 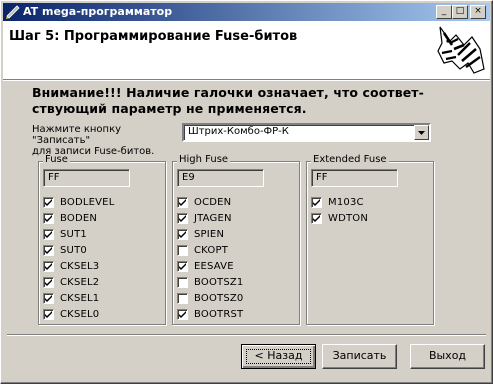 I want to click on high-fuse-value-field: E9, so click(x=220, y=178).